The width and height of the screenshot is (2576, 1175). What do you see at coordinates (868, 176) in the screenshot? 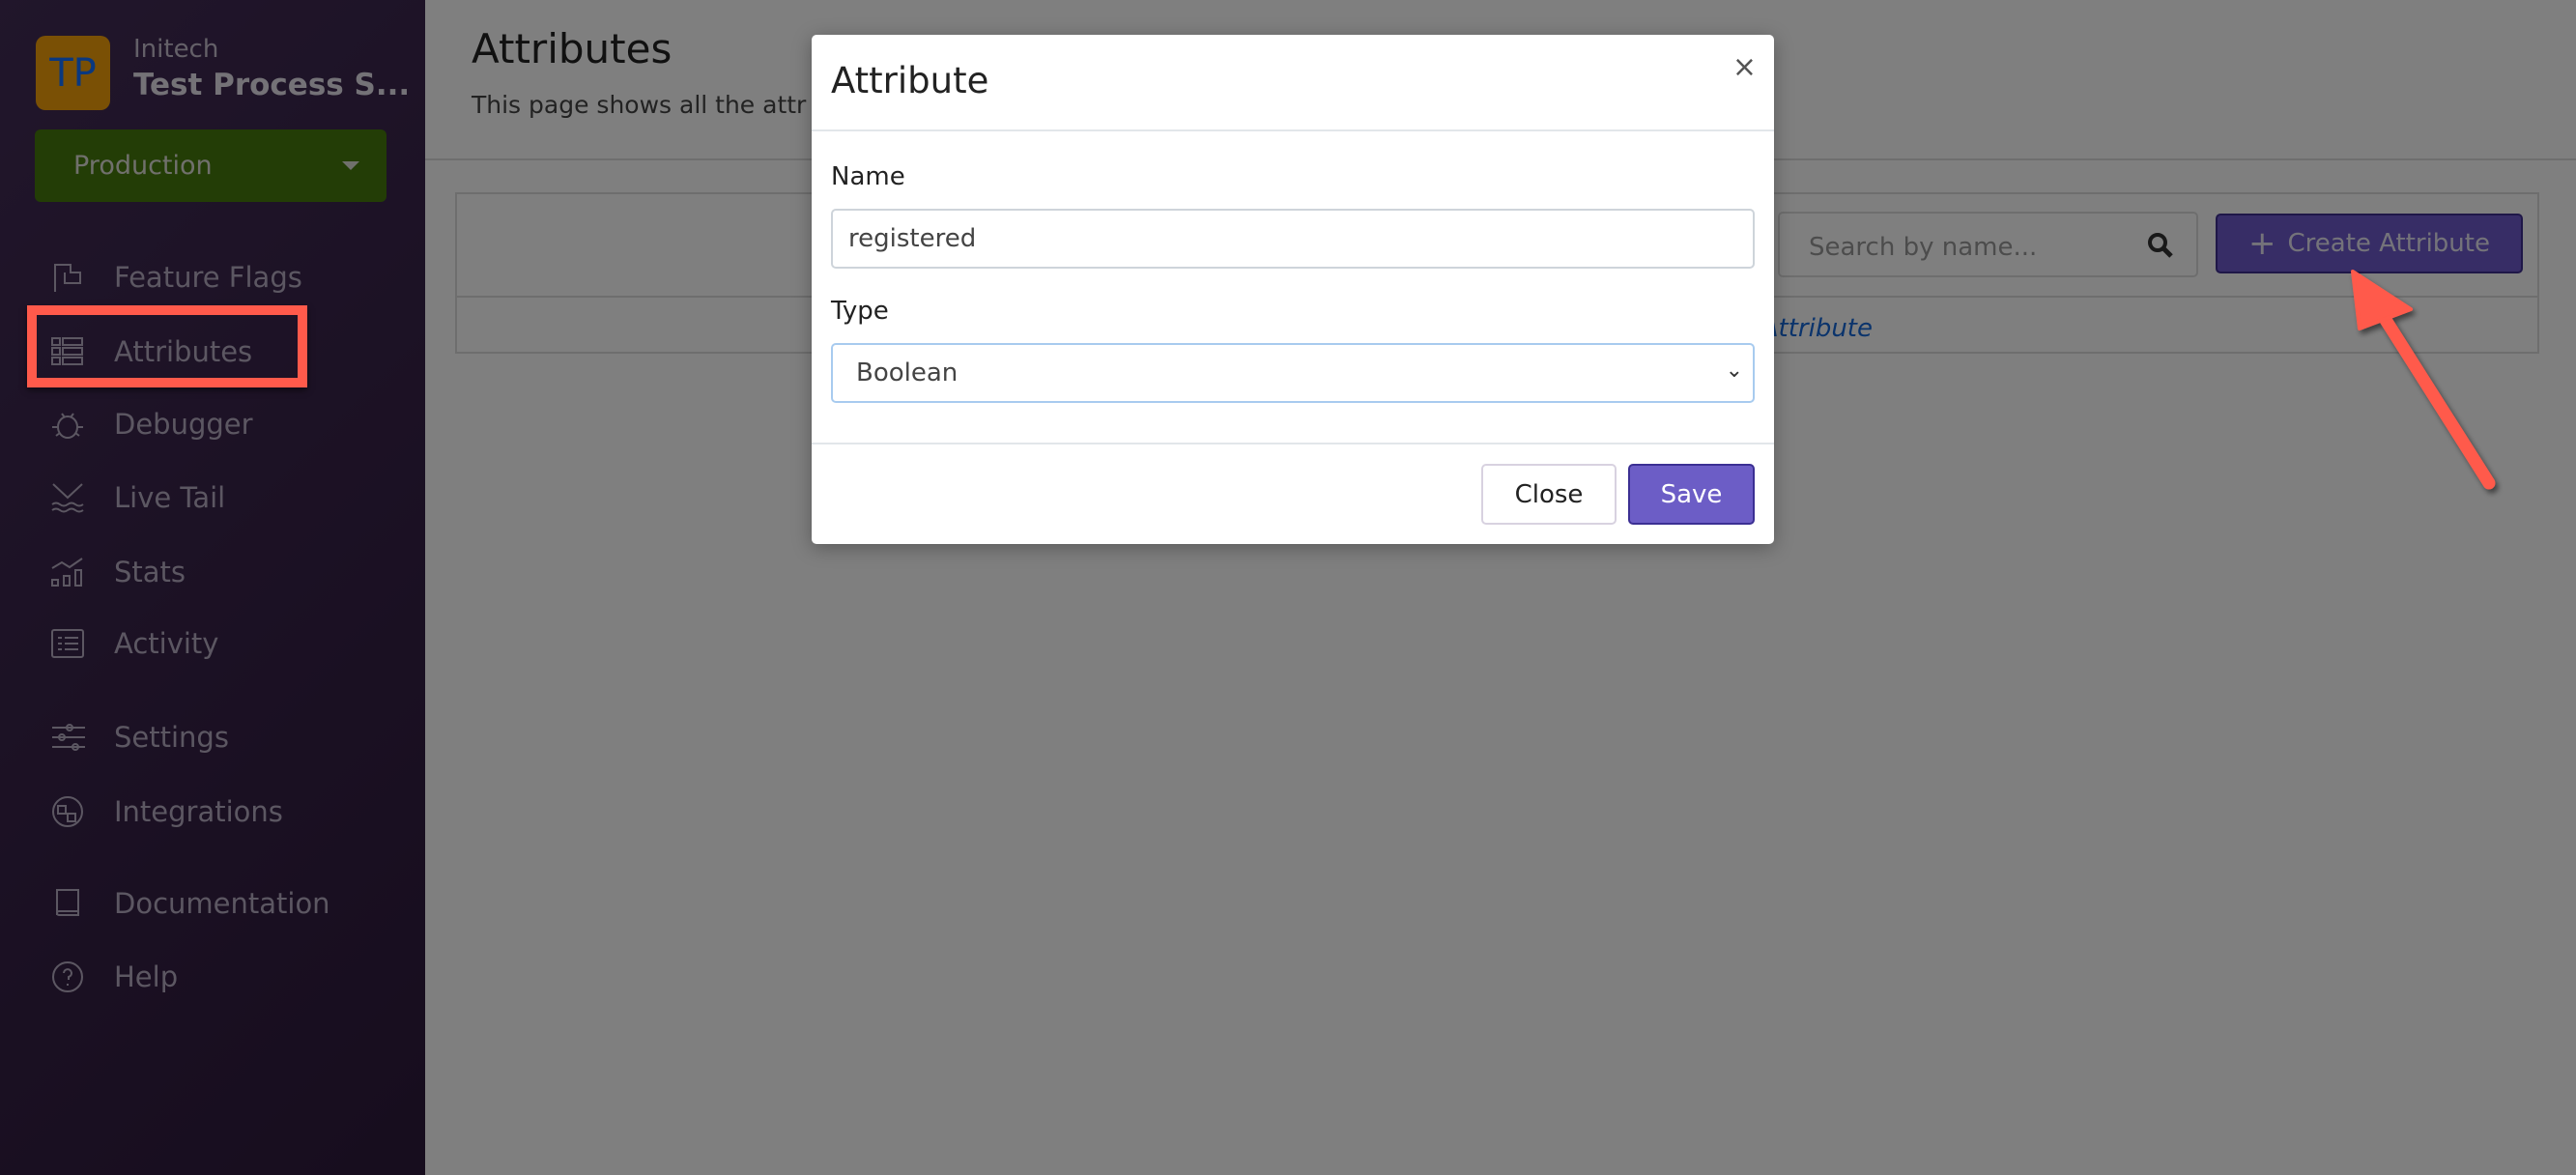
I see `name-label: Name` at bounding box center [868, 176].